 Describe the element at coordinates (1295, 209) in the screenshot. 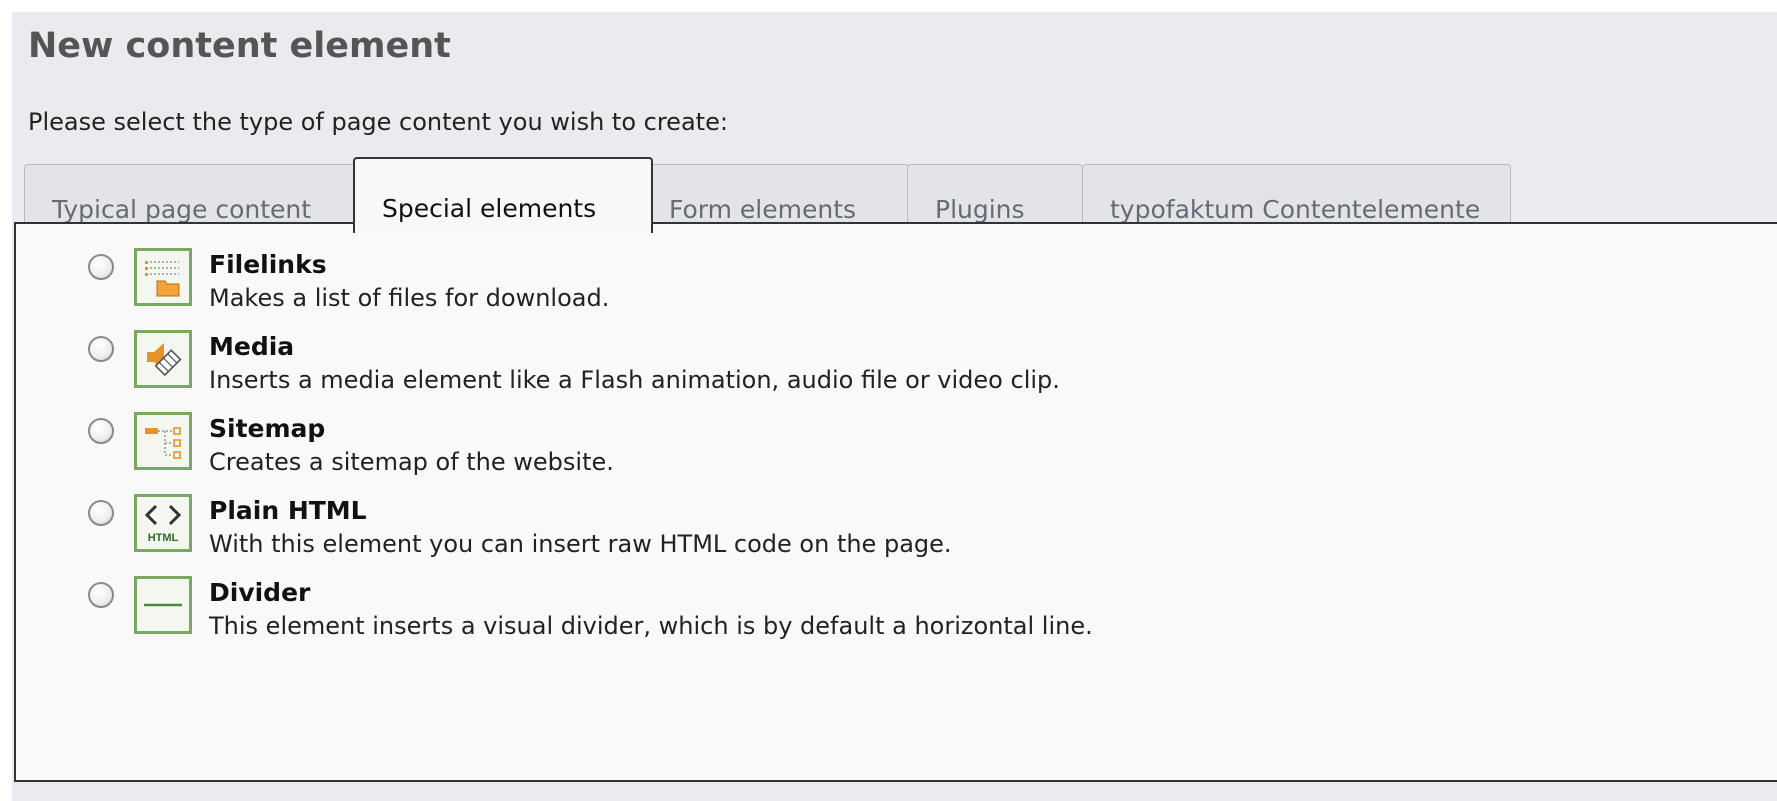

I see `tab-label: typofaktum Contentelemente` at that location.